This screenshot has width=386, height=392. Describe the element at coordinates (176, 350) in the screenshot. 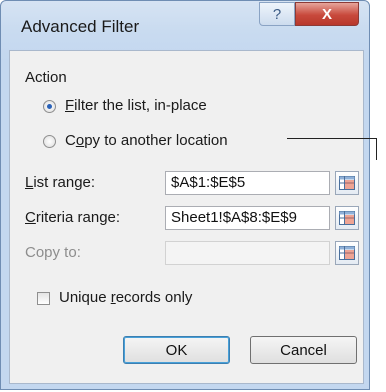

I see `ok-button: OK` at that location.